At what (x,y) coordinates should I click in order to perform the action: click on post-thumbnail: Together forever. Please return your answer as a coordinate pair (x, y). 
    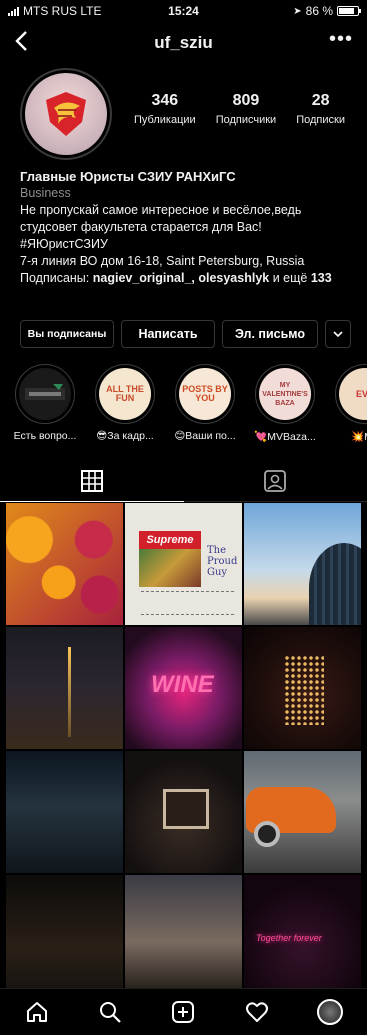
    Looking at the image, I should click on (302, 936).